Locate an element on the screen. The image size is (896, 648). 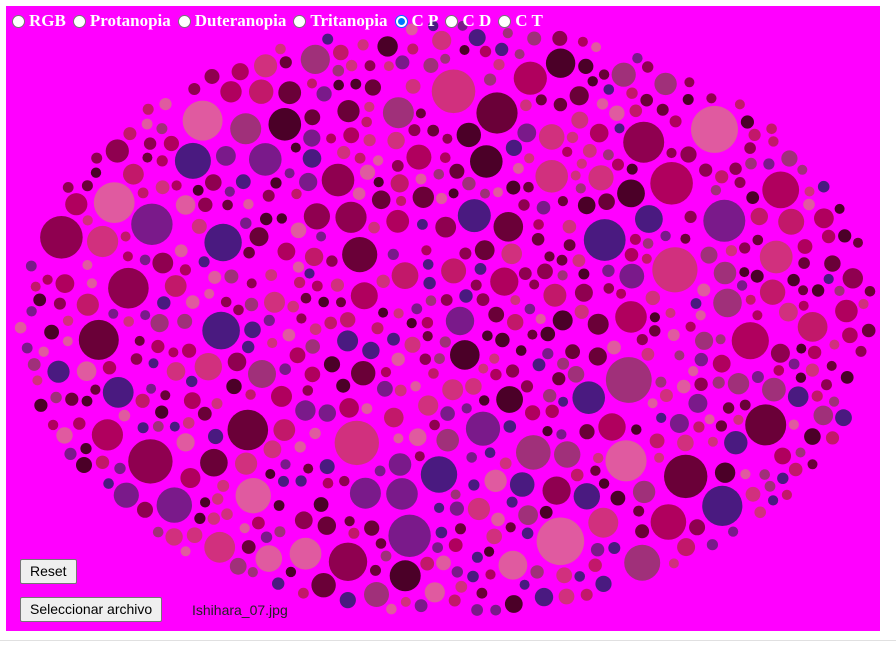
radio-ct is located at coordinates (505, 21).